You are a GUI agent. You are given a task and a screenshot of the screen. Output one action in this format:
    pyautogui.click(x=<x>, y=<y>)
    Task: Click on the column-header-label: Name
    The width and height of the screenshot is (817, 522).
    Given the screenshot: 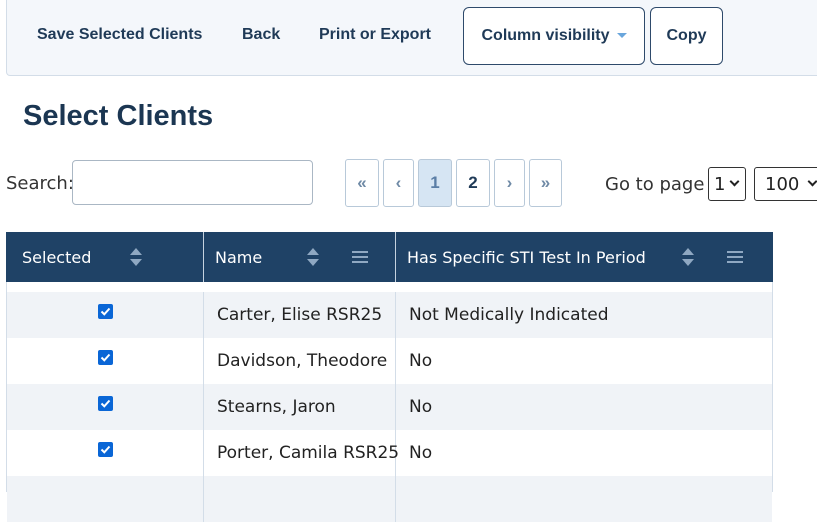 What is the action you would take?
    pyautogui.click(x=239, y=257)
    